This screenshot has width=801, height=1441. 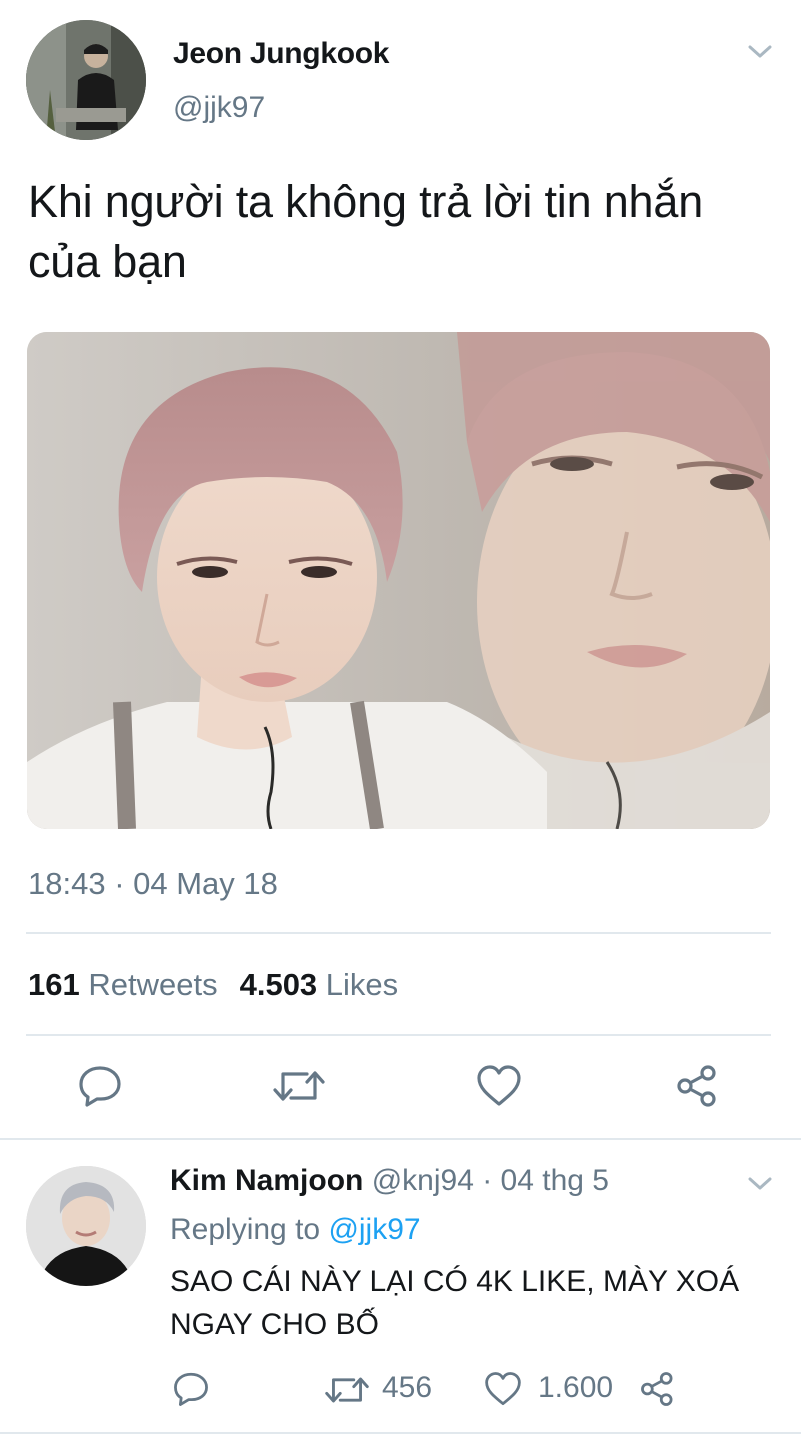 What do you see at coordinates (153, 984) in the screenshot?
I see `retweets-label: Retweets` at bounding box center [153, 984].